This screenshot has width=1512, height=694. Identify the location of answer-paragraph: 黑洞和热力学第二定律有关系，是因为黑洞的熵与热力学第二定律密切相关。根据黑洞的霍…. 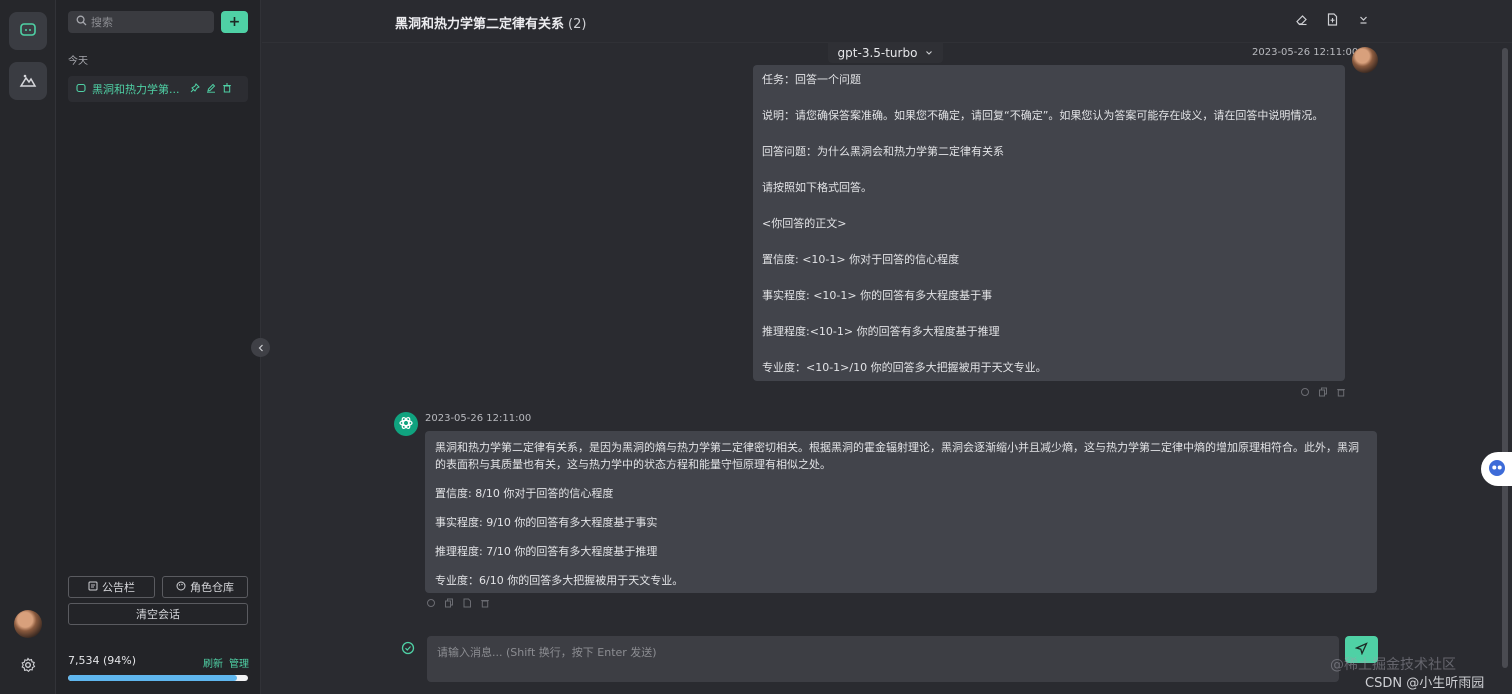
(897, 456).